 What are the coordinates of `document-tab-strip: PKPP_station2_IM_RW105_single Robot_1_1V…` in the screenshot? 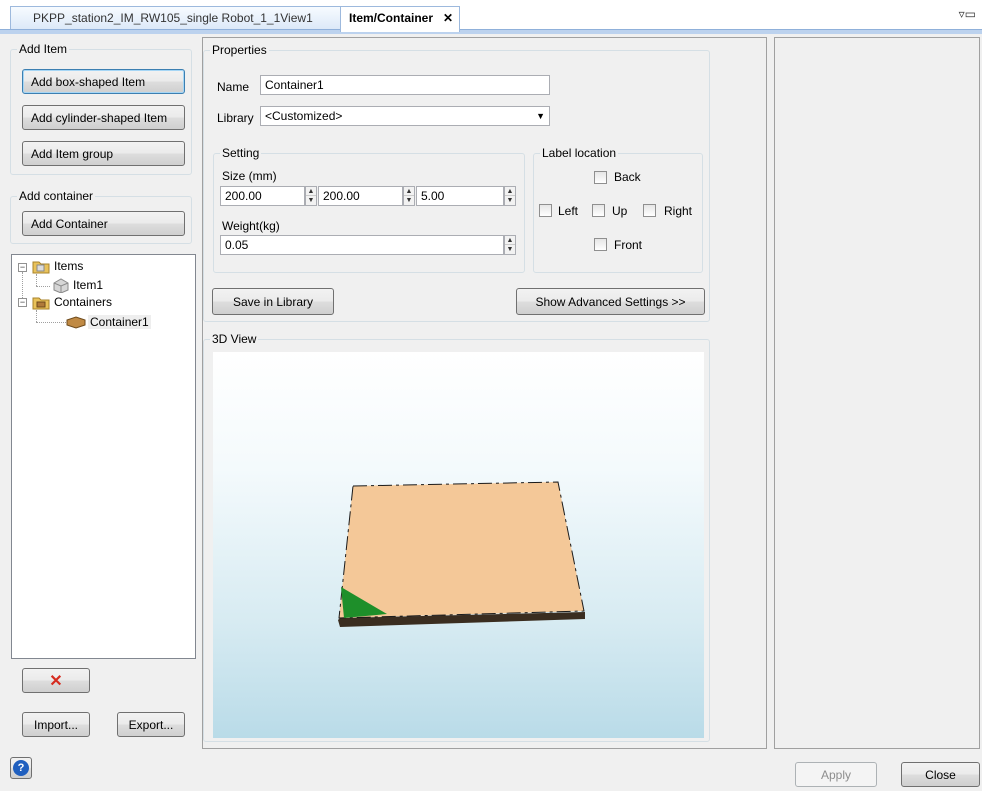 It's located at (491, 17).